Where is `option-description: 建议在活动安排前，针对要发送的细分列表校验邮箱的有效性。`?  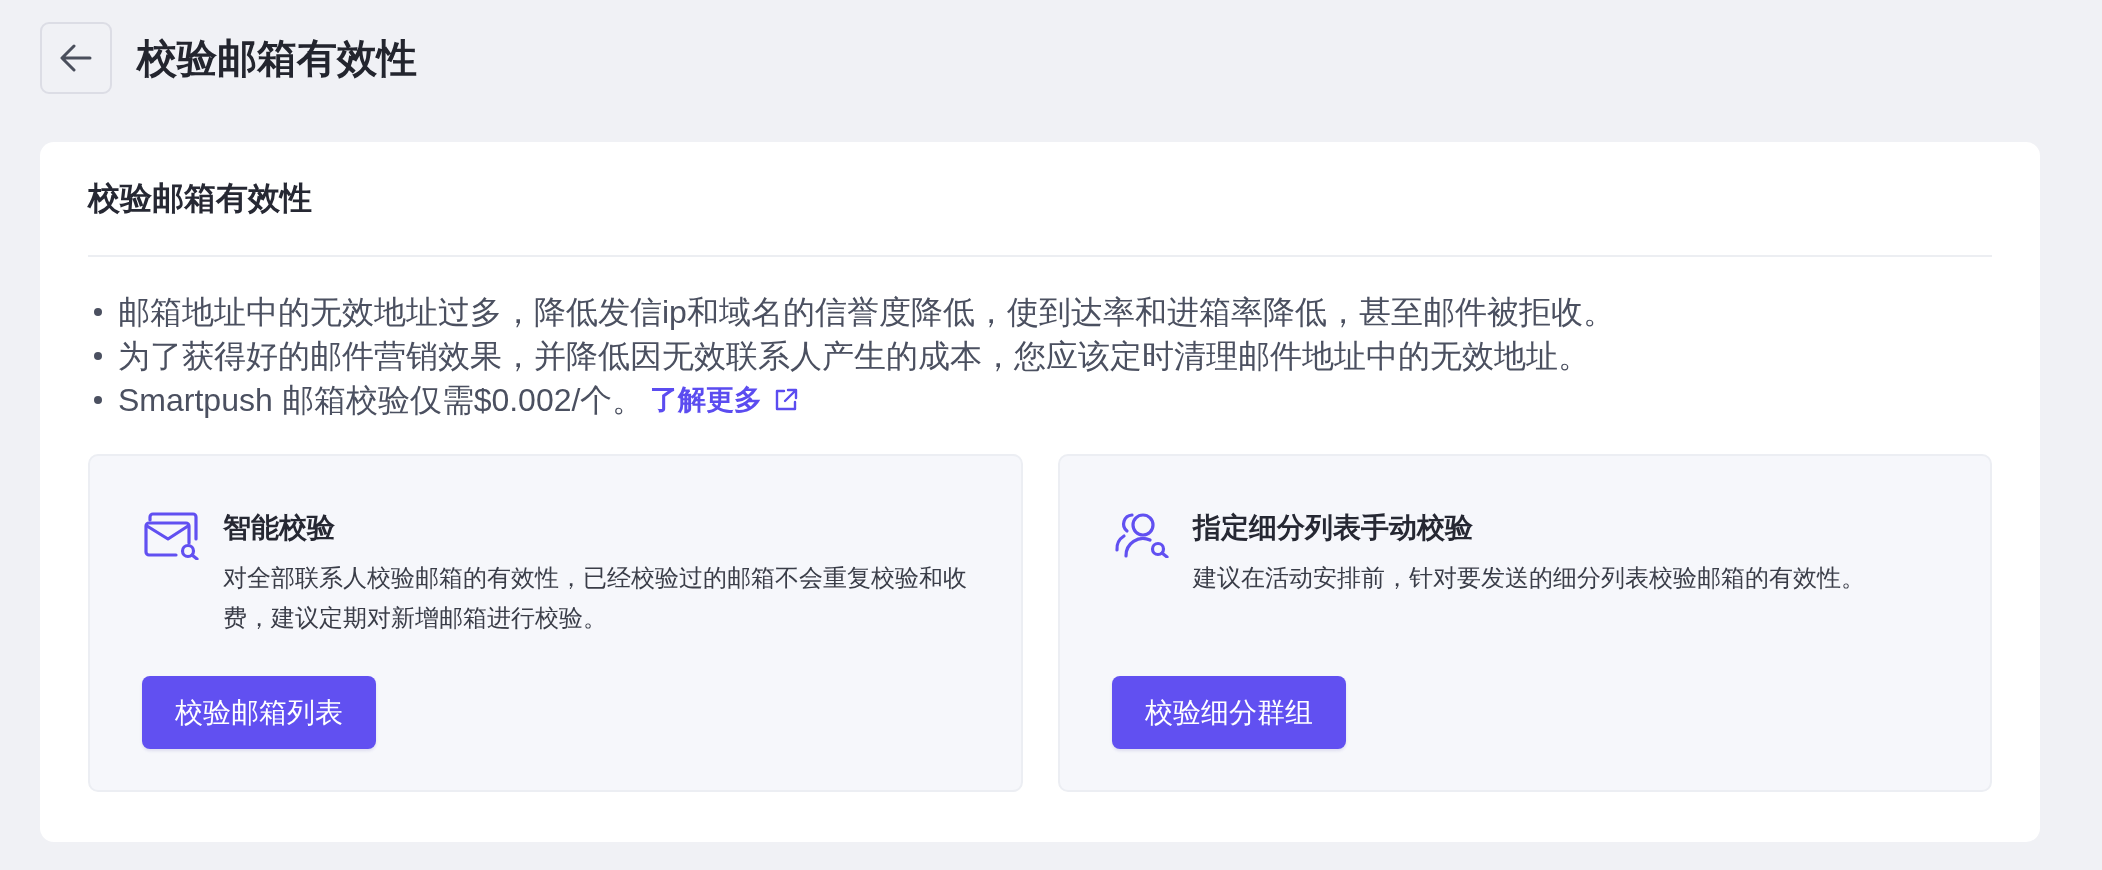
option-description: 建议在活动安排前，针对要发送的细分列表校验邮箱的有效性。 is located at coordinates (1529, 578).